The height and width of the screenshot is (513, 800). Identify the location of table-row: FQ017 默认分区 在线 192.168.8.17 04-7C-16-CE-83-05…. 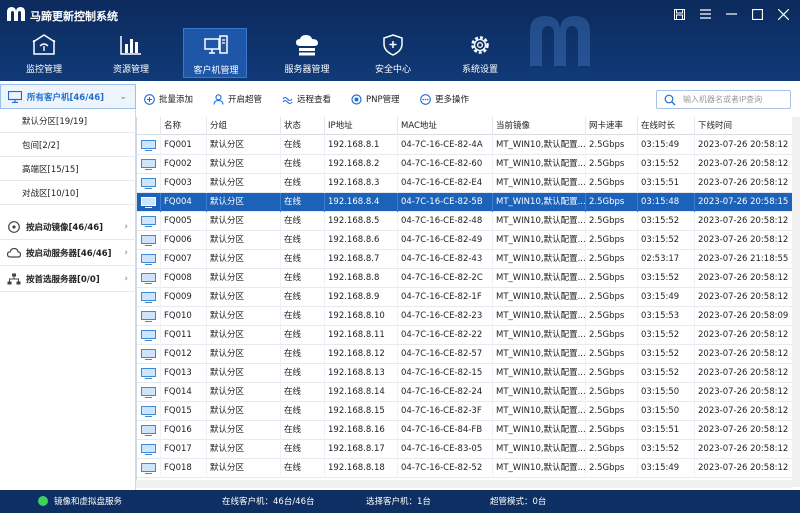
(464, 449).